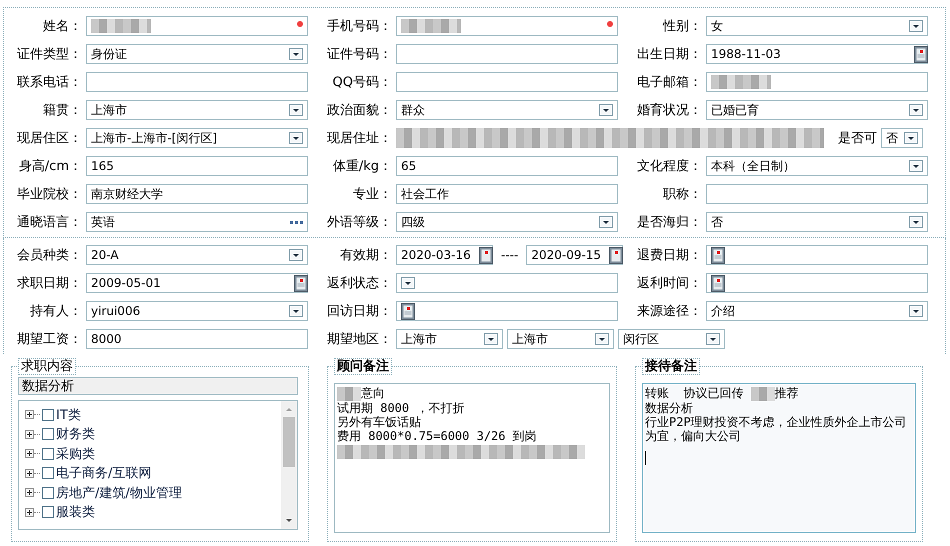 This screenshot has width=950, height=546. I want to click on field-label: 通晓语言：, so click(49, 222).